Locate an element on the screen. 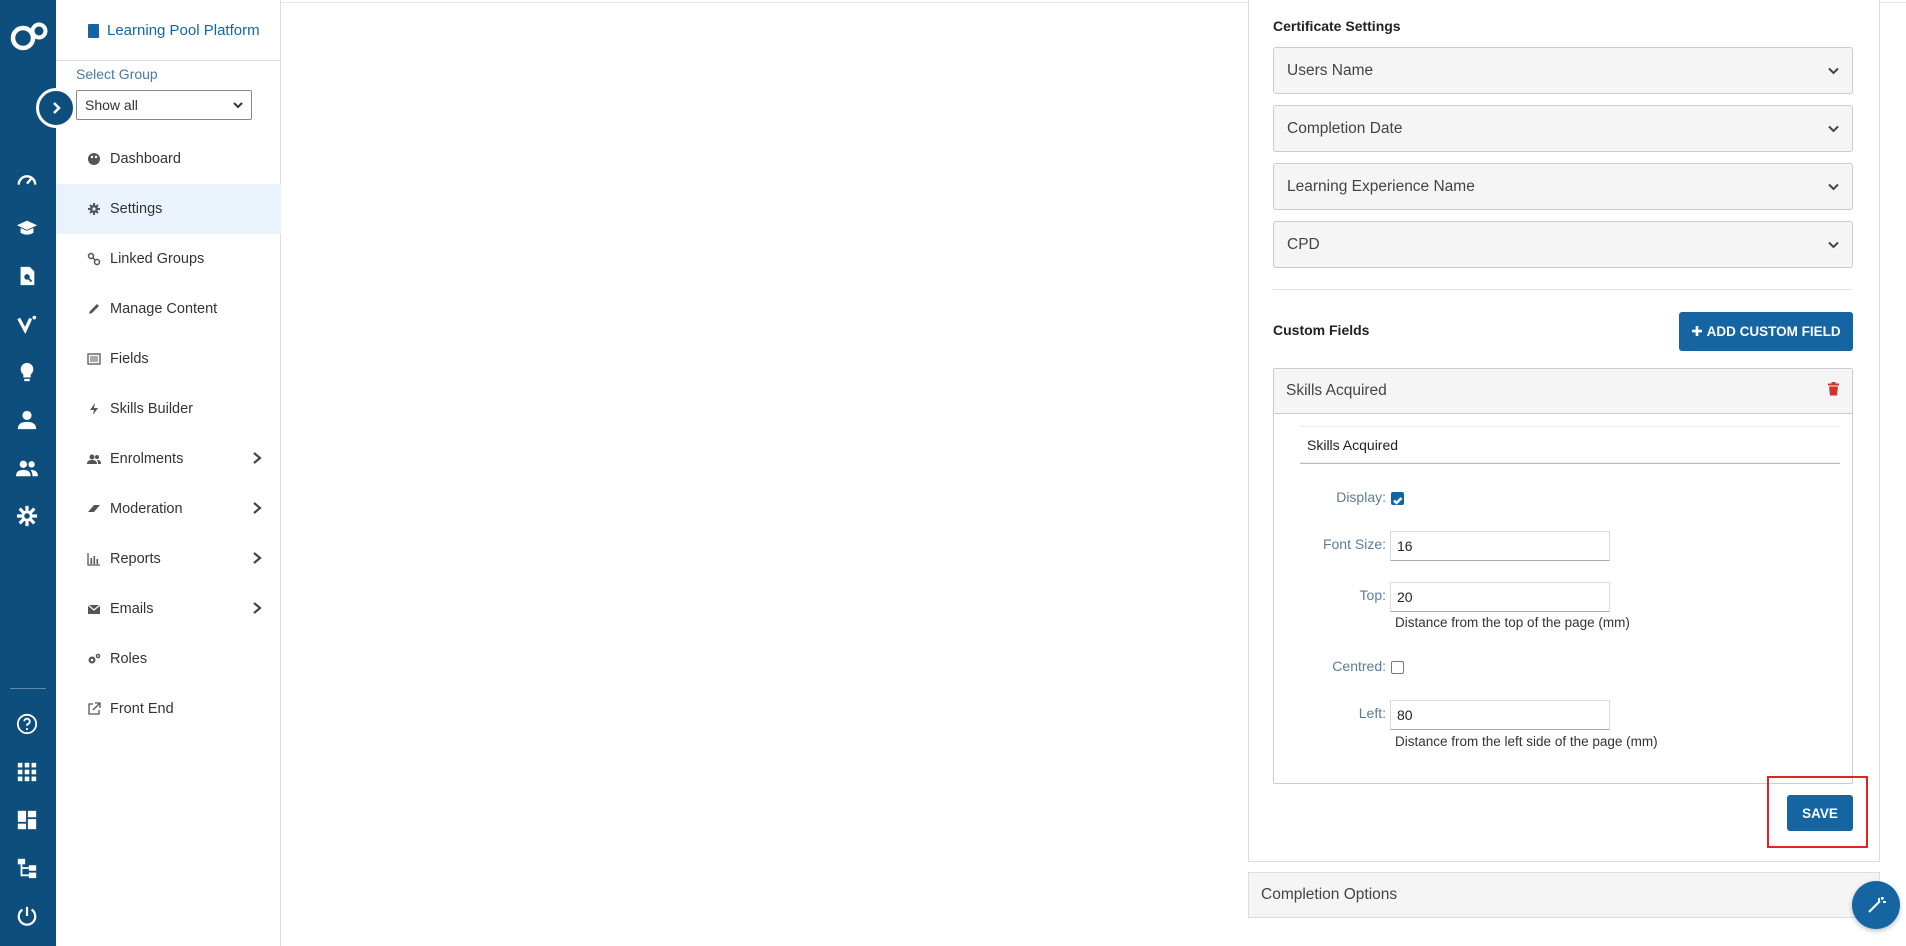  people-icon is located at coordinates (27, 468).